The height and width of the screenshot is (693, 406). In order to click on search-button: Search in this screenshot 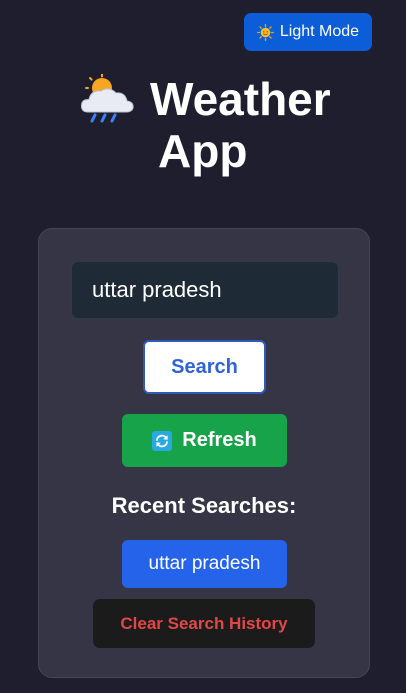, I will do `click(204, 367)`.